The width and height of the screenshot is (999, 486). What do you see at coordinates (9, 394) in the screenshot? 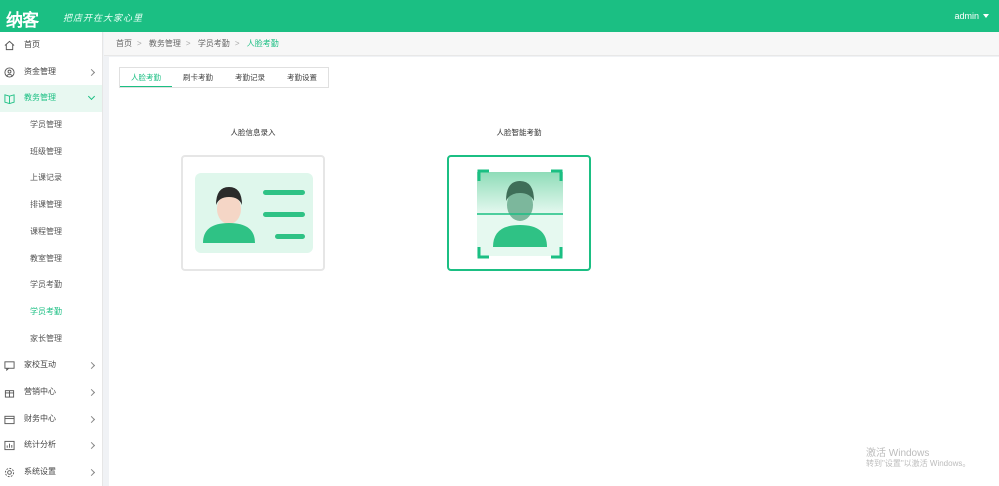
I see `gift-icon` at bounding box center [9, 394].